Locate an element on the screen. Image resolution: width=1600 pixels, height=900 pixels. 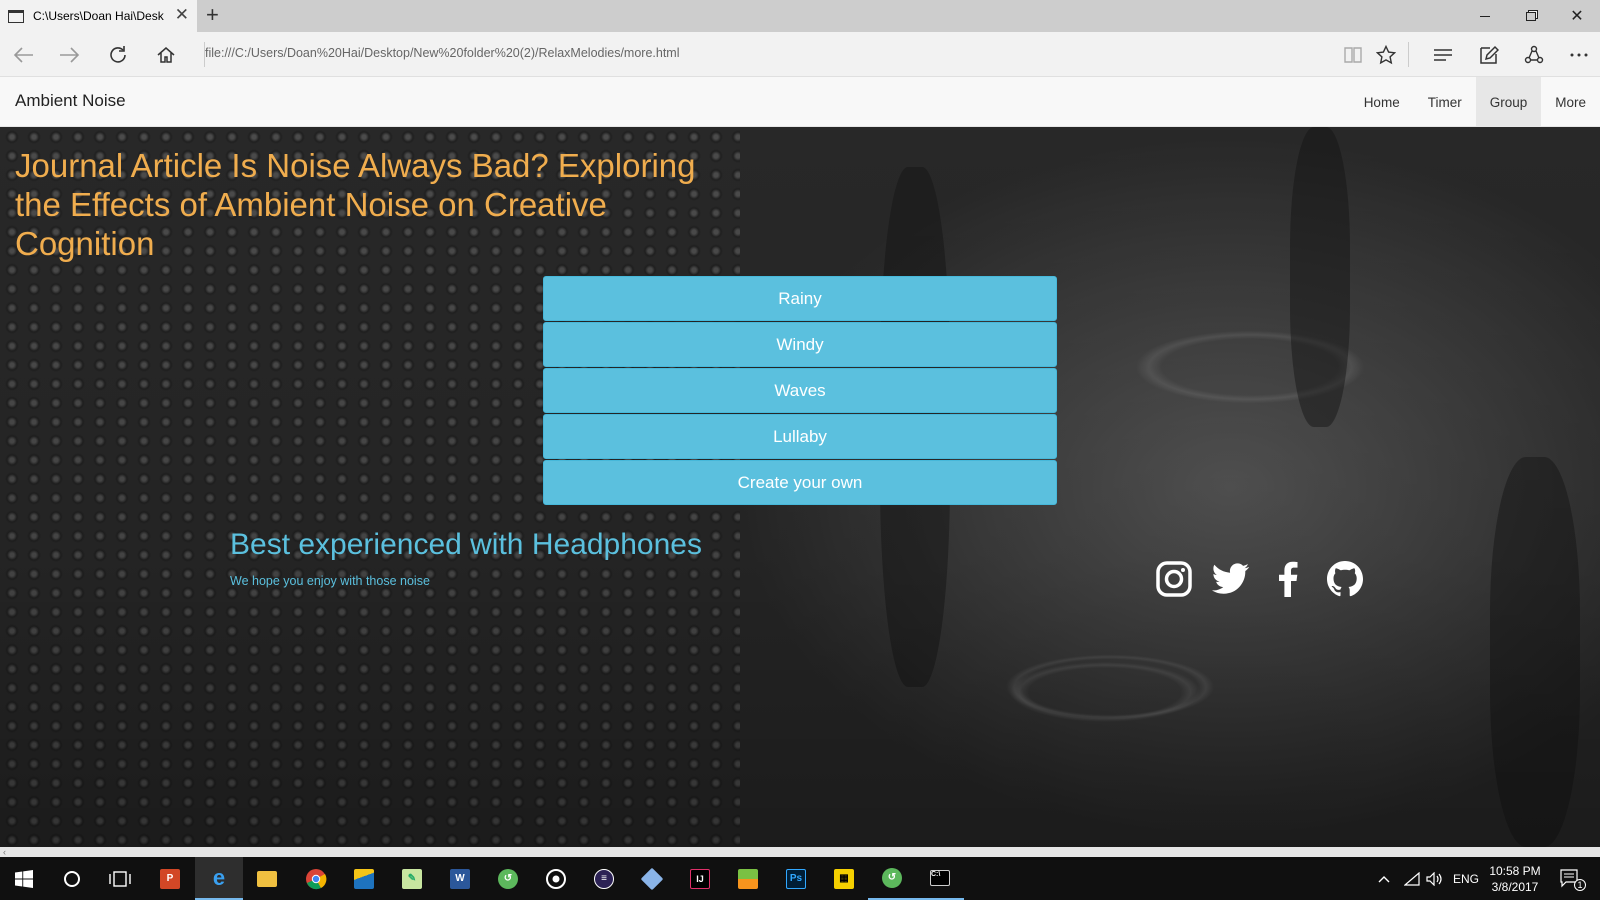
wifi-icon is located at coordinates (1412, 878).